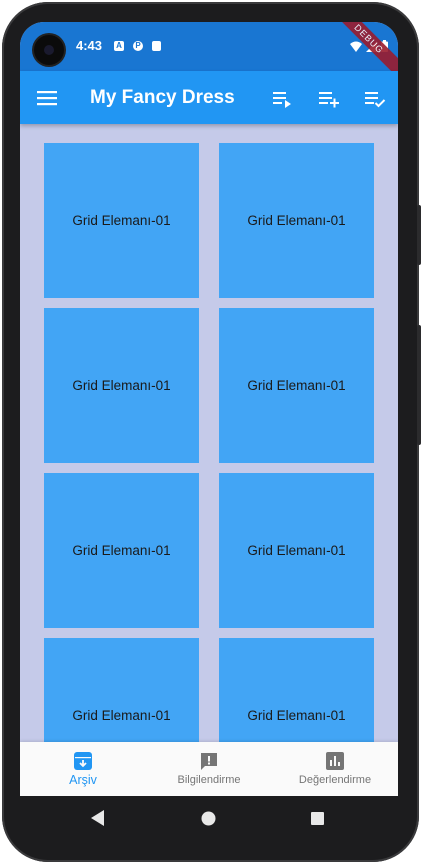  Describe the element at coordinates (209, 761) in the screenshot. I see `announcement-icon` at that location.